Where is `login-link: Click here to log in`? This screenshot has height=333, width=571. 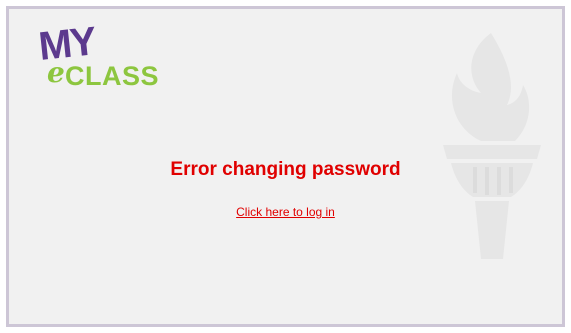
login-link: Click here to log in is located at coordinates (285, 212).